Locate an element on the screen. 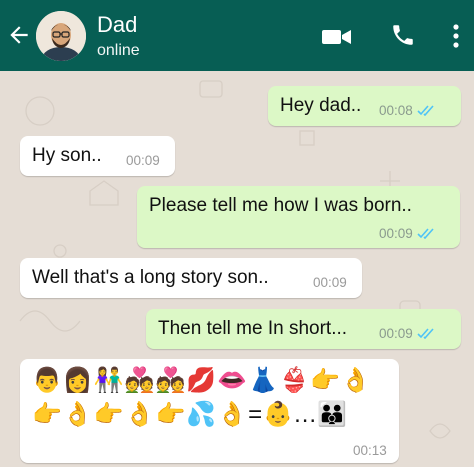 The width and height of the screenshot is (474, 467). emoji-line: 👉👌👉👌👉💦👌=👶...👪 is located at coordinates (190, 414).